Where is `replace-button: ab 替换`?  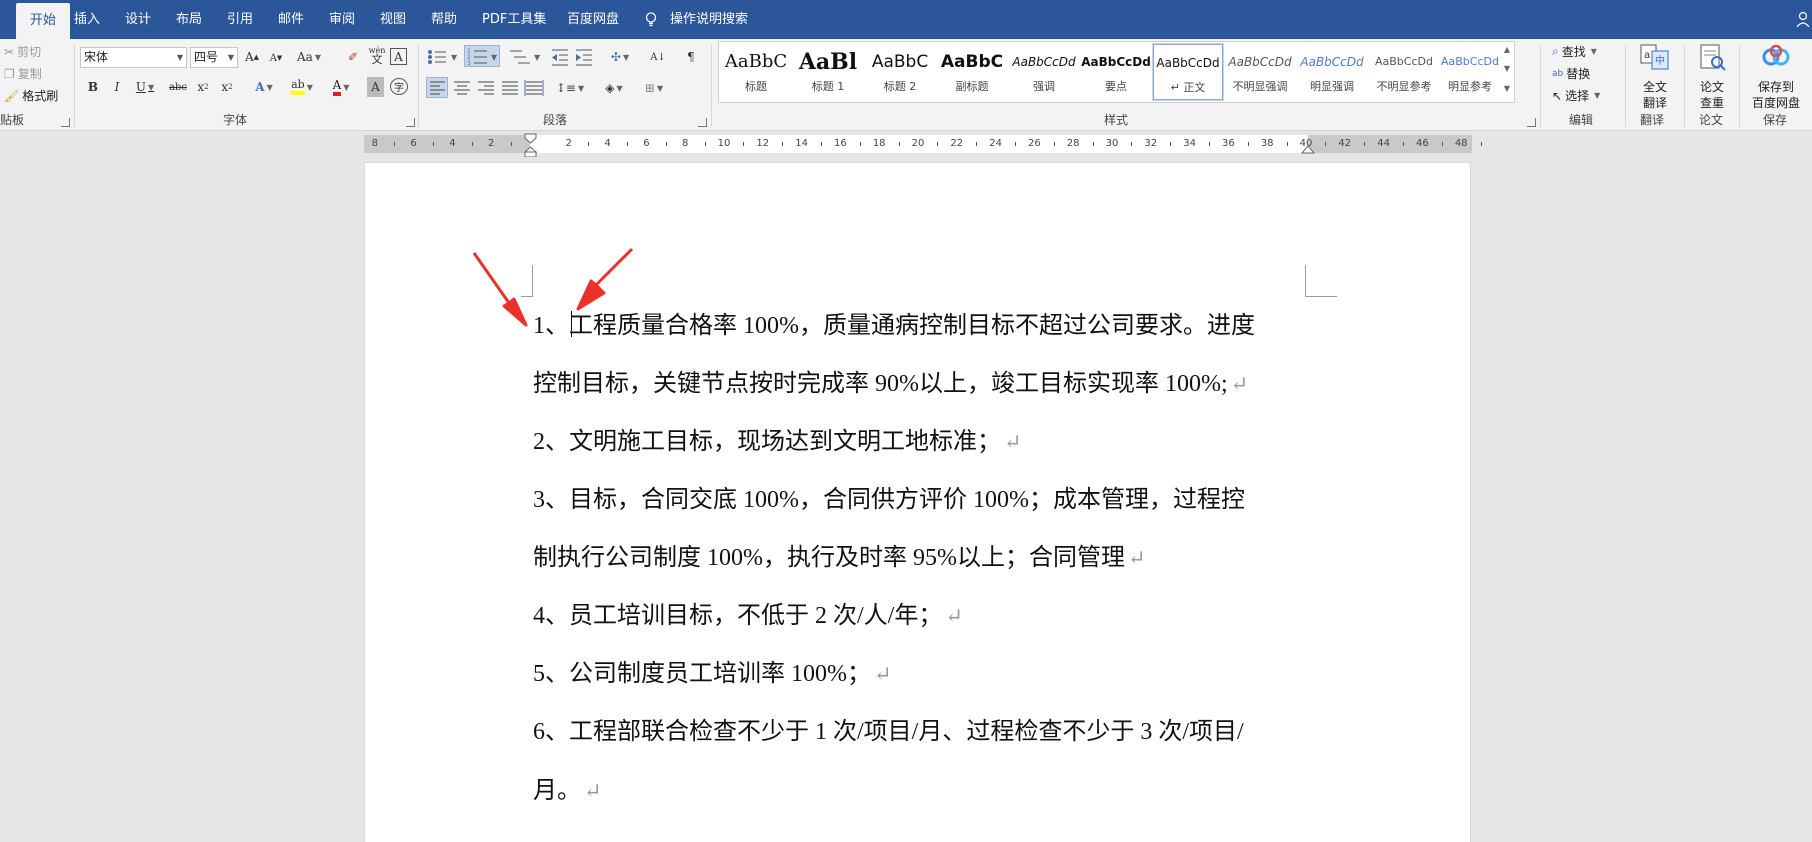
replace-button: ab 替换 is located at coordinates (1571, 73).